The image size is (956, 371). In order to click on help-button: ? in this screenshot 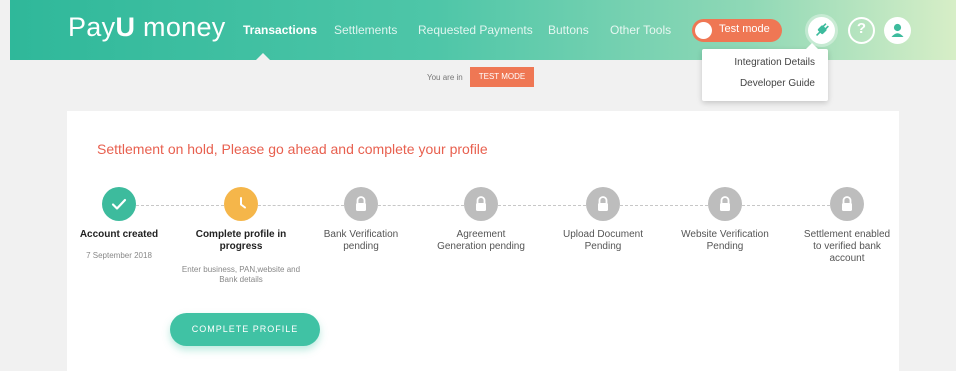, I will do `click(861, 30)`.